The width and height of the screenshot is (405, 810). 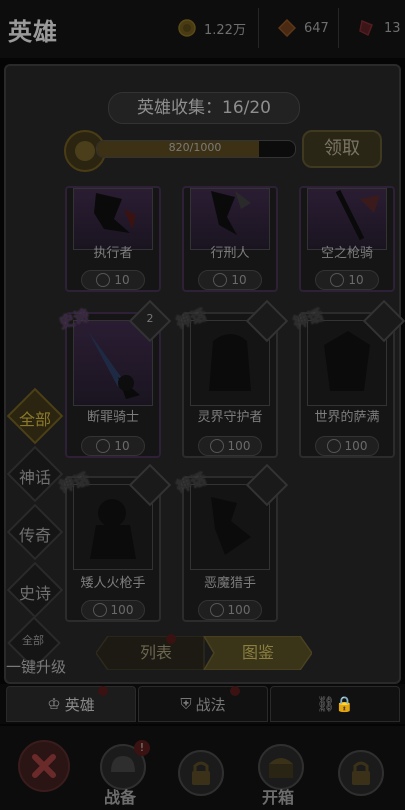 I want to click on hero-name: 行刑人, so click(x=230, y=253).